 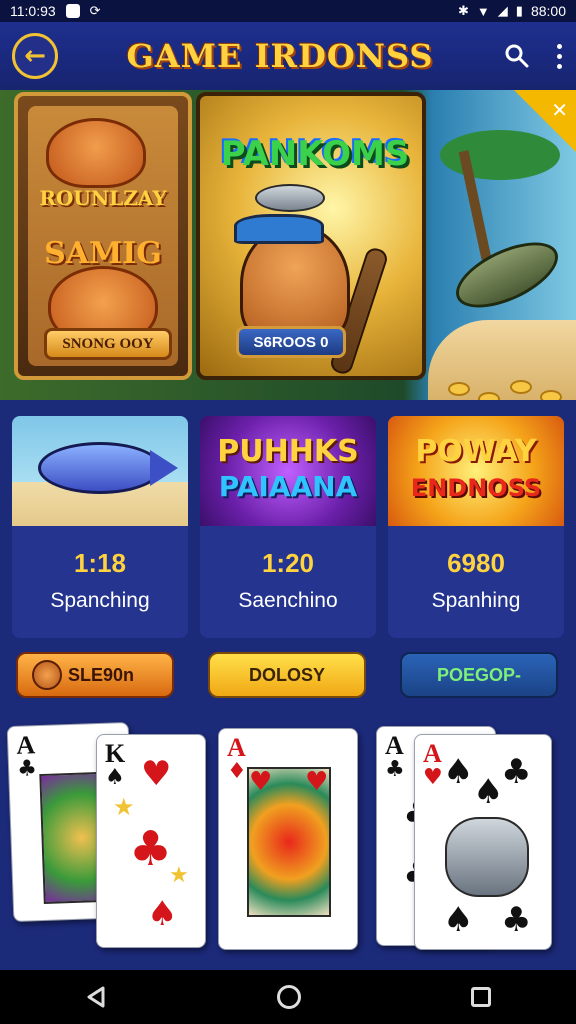 I want to click on tile-value: 1:20, so click(x=288, y=563).